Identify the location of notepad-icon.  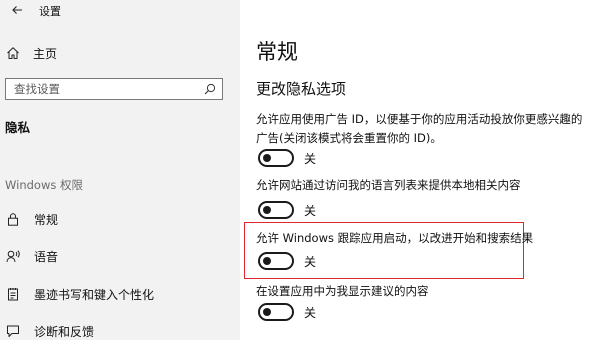
(13, 294).